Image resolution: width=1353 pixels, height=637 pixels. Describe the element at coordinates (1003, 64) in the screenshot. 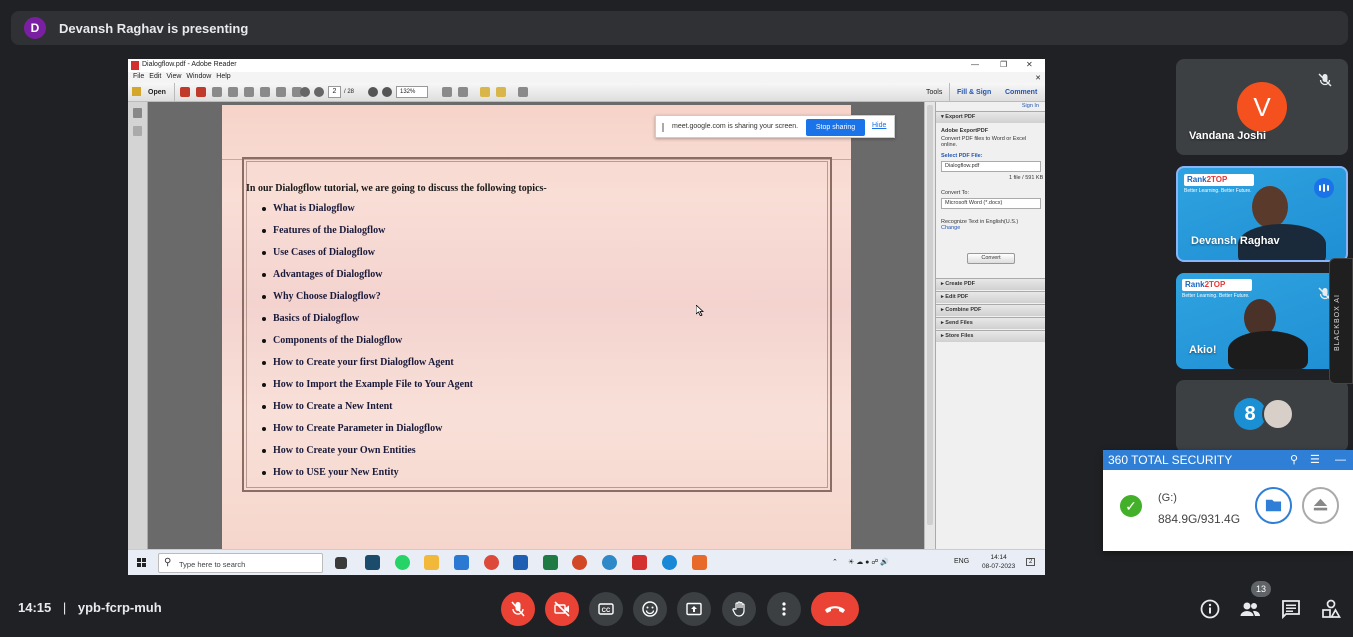

I see `restore-icon: ❐` at that location.